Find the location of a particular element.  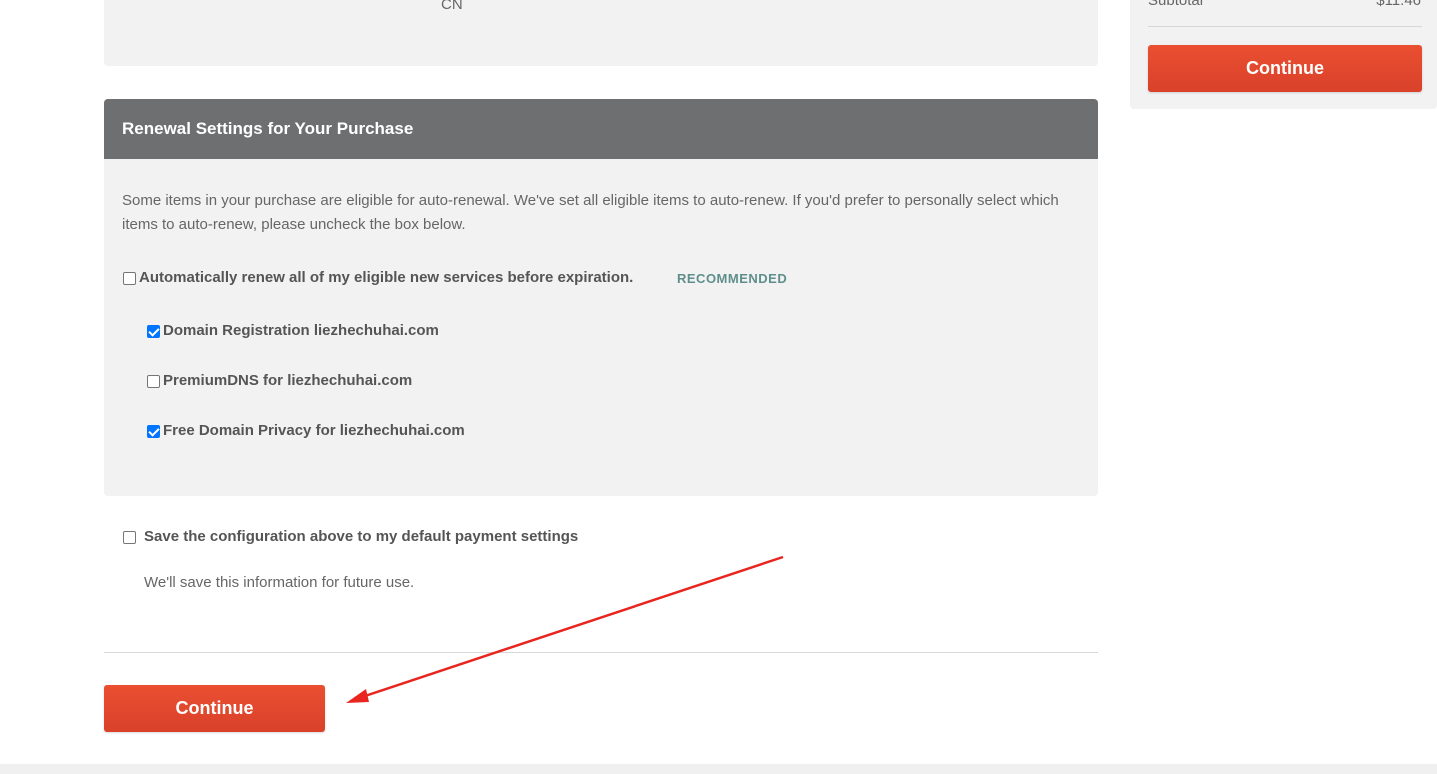

domain-registration-checkbox is located at coordinates (153, 331).